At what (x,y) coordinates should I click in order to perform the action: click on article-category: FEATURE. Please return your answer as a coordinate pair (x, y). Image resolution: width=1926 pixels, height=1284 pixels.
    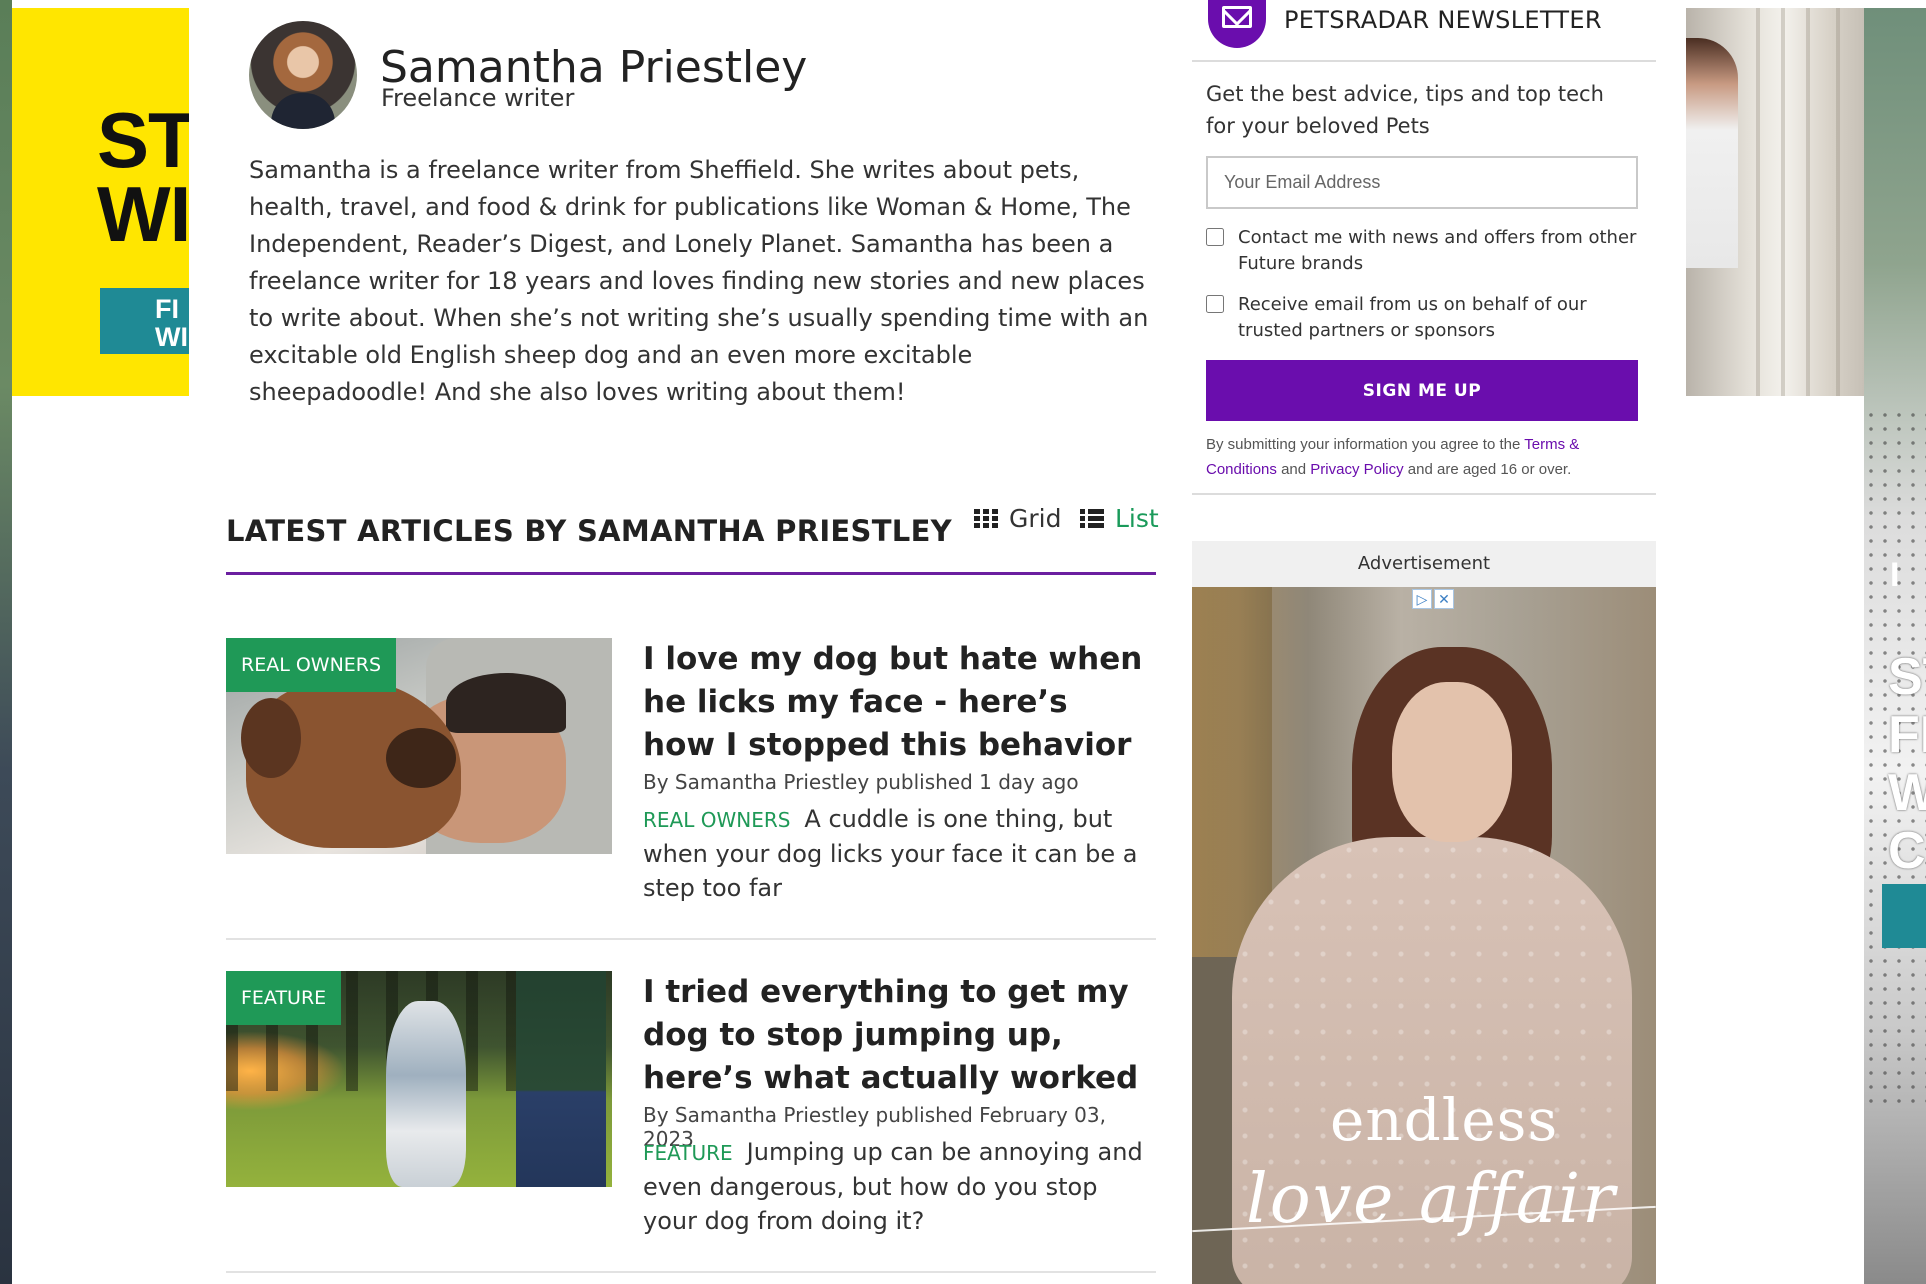
    Looking at the image, I should click on (688, 1153).